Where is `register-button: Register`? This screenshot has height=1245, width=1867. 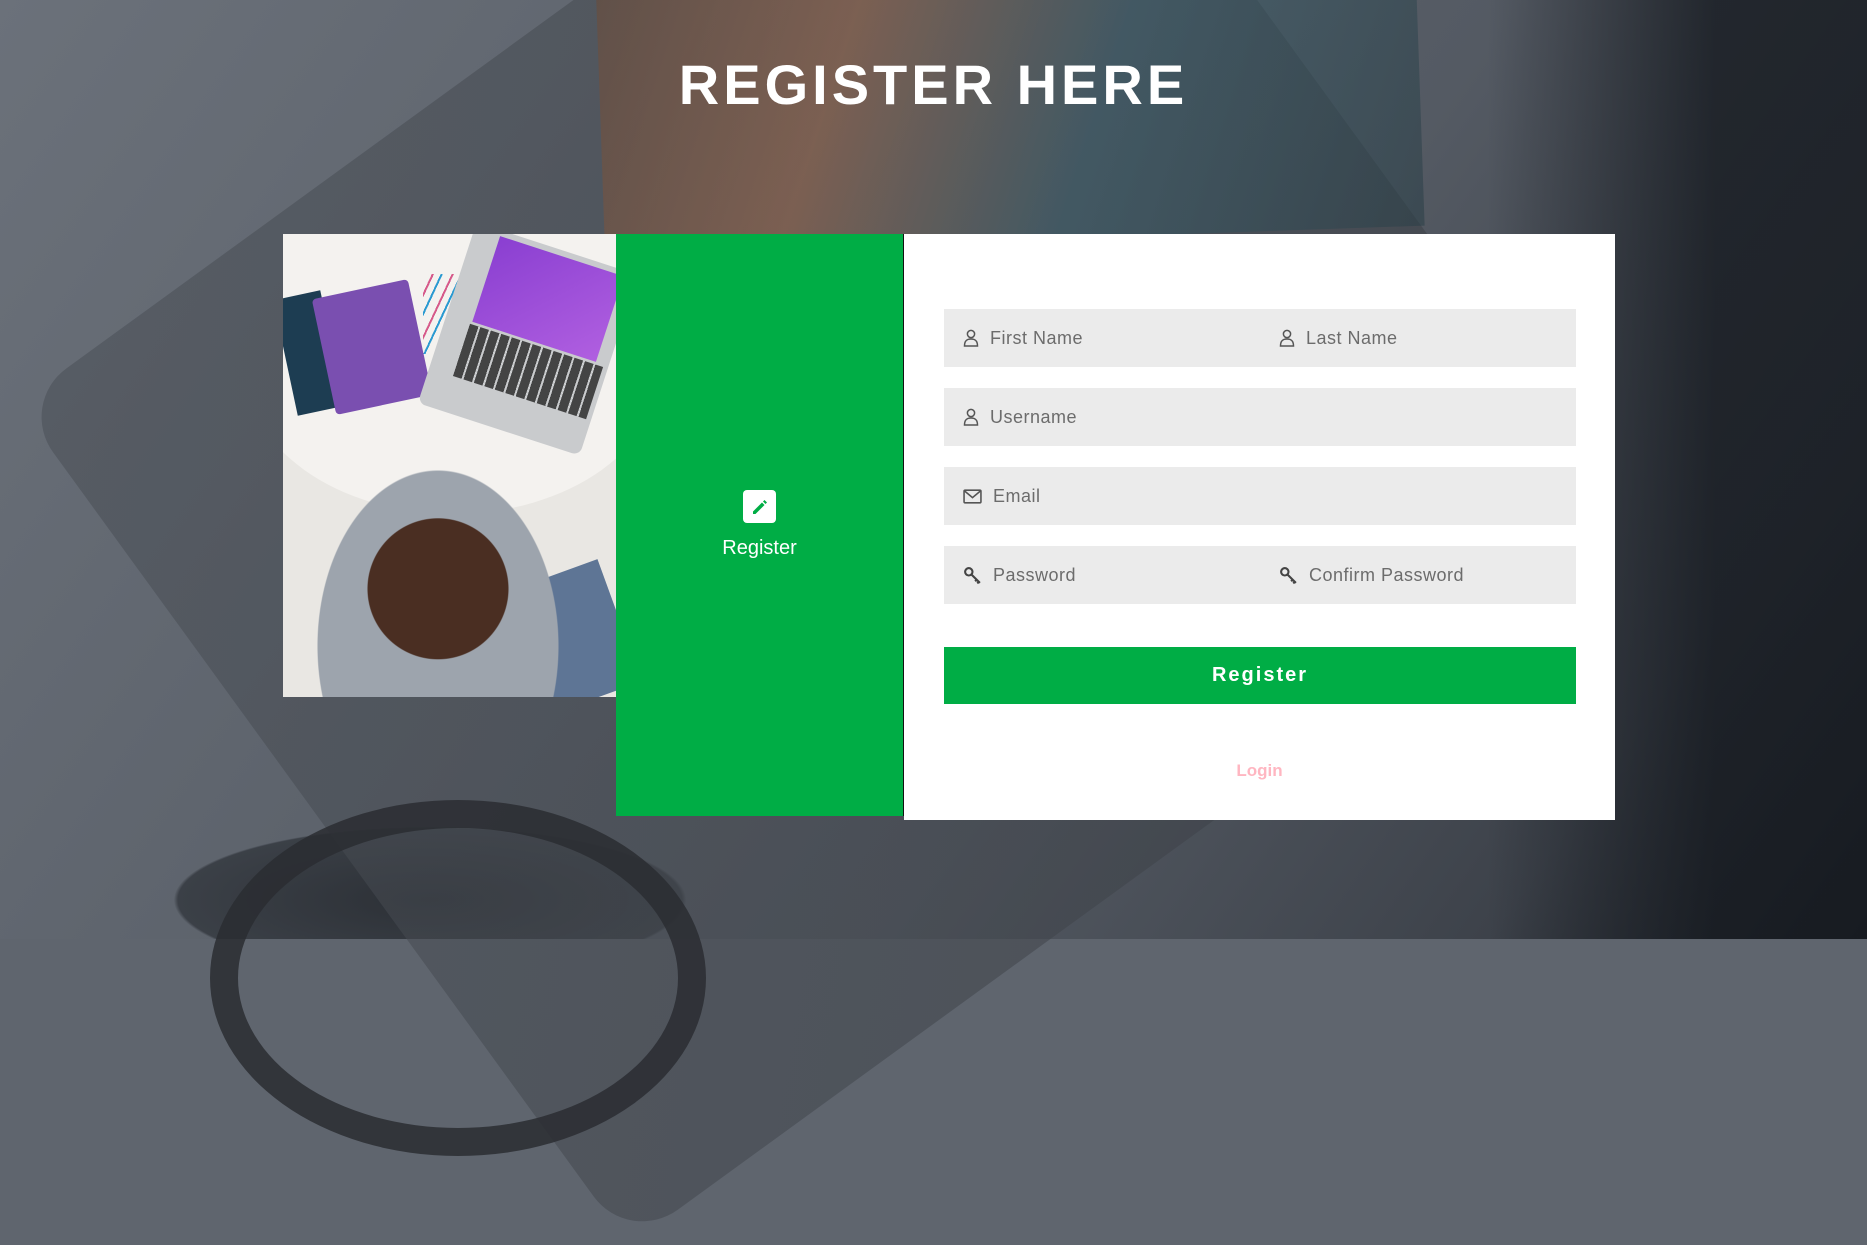
register-button: Register is located at coordinates (1260, 675).